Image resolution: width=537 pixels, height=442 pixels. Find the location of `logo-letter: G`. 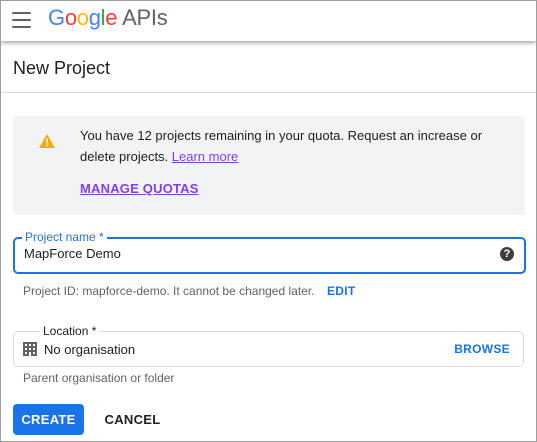

logo-letter: G is located at coordinates (56, 17).